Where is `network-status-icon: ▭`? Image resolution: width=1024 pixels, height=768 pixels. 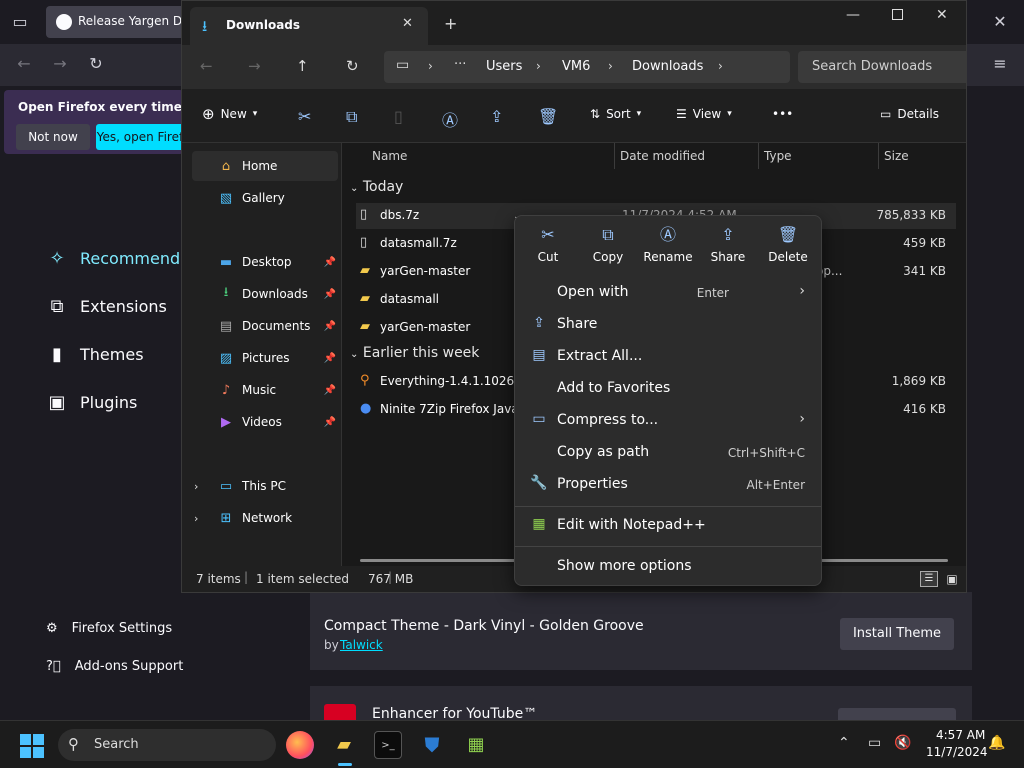
network-status-icon: ▭ is located at coordinates (874, 743).